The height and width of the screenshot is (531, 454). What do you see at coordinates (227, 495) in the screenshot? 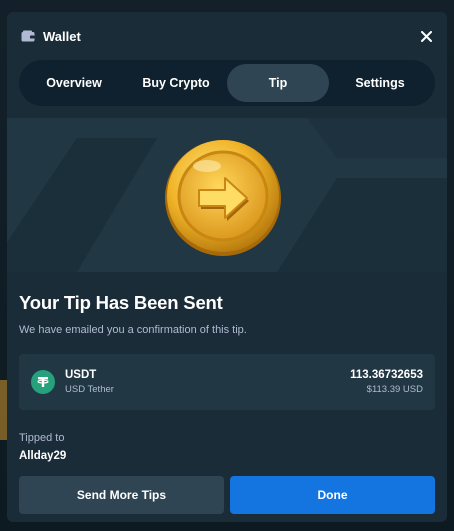
I see `modal-actions: Send More Tips Done` at bounding box center [227, 495].